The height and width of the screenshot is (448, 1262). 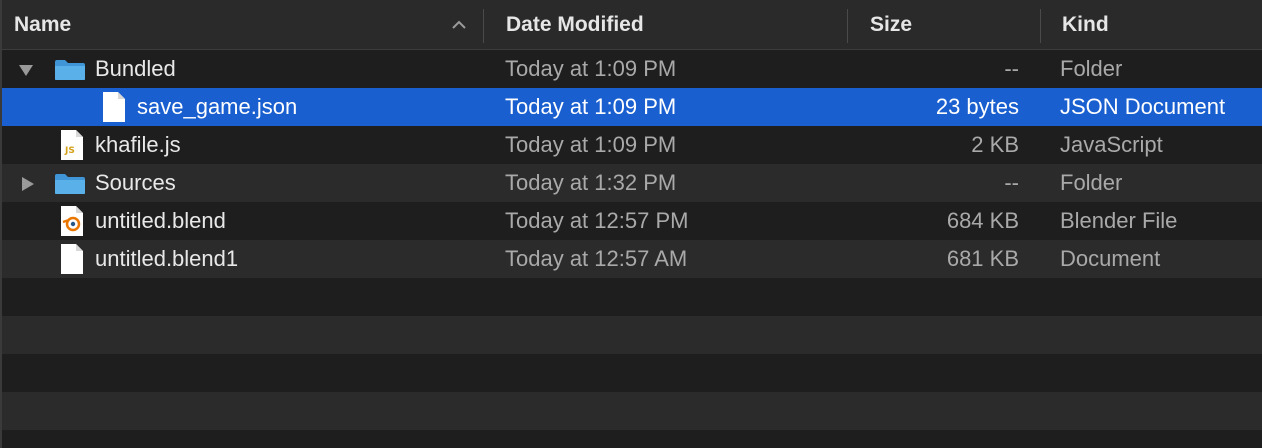 What do you see at coordinates (43, 24) in the screenshot?
I see `column-header-name-label: Name` at bounding box center [43, 24].